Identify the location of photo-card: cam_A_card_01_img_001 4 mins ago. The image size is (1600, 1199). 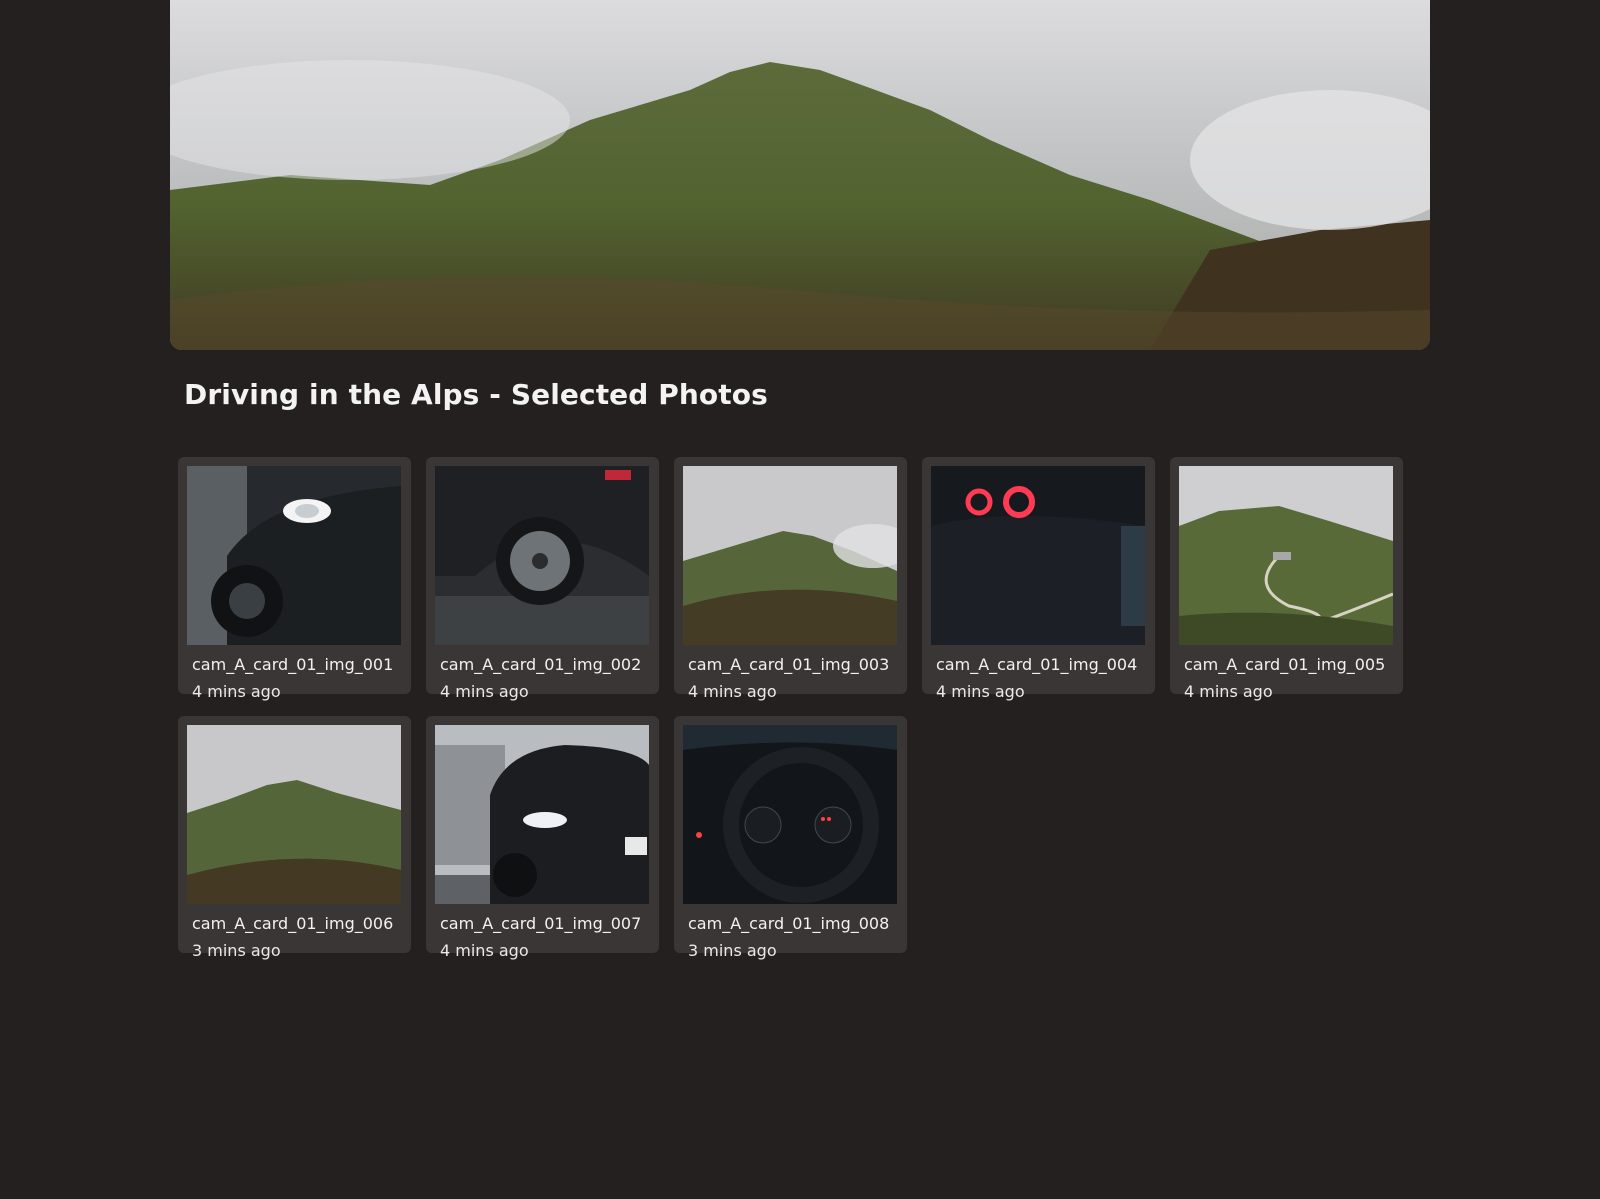
(294, 579).